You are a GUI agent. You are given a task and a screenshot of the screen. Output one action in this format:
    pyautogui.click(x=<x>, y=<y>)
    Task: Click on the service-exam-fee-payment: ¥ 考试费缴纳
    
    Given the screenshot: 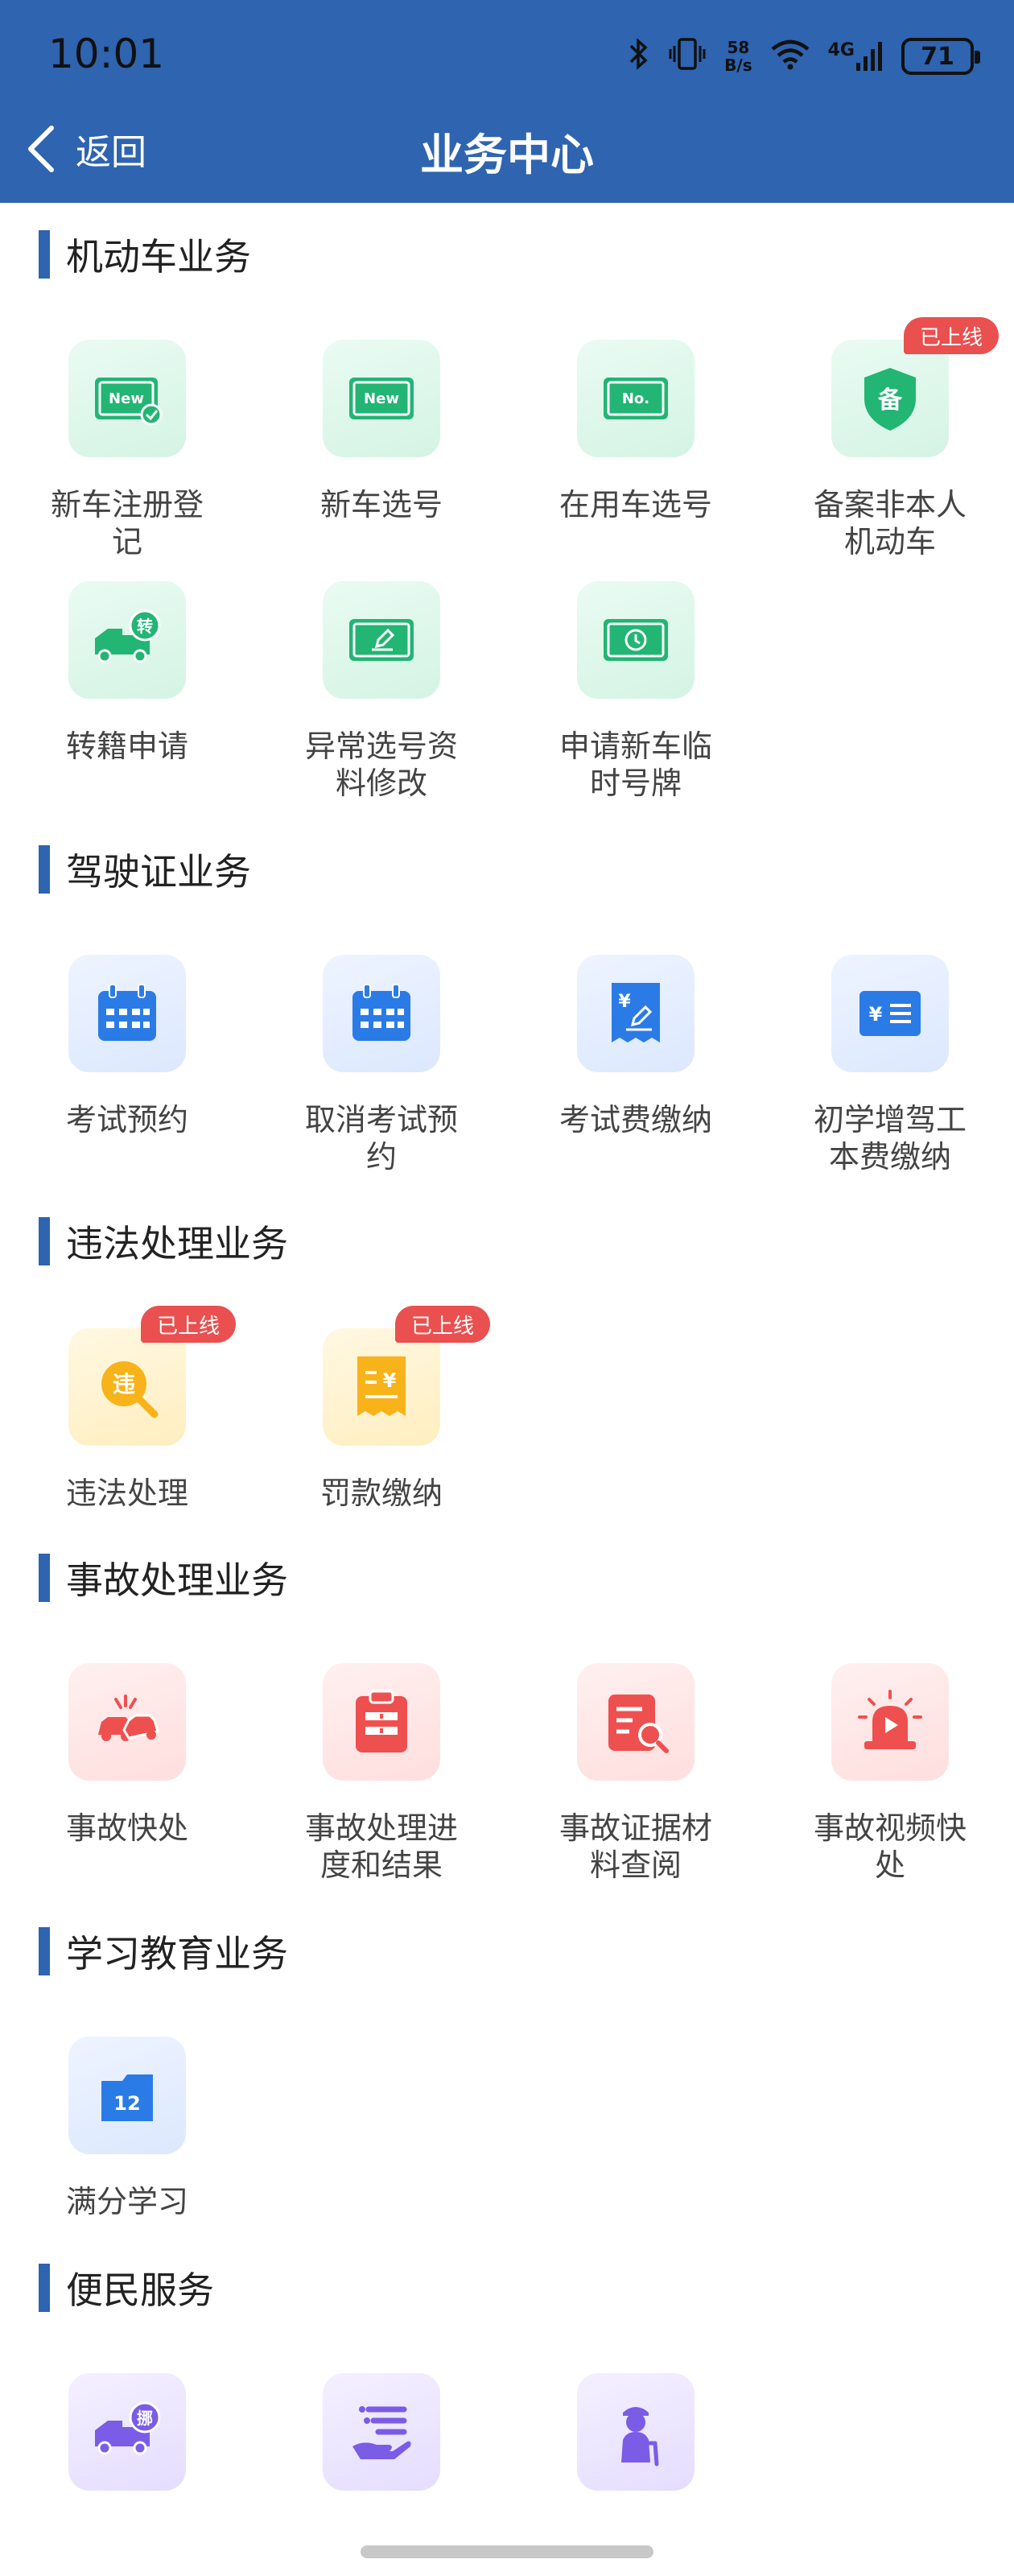 What is the action you would take?
    pyautogui.click(x=636, y=1046)
    